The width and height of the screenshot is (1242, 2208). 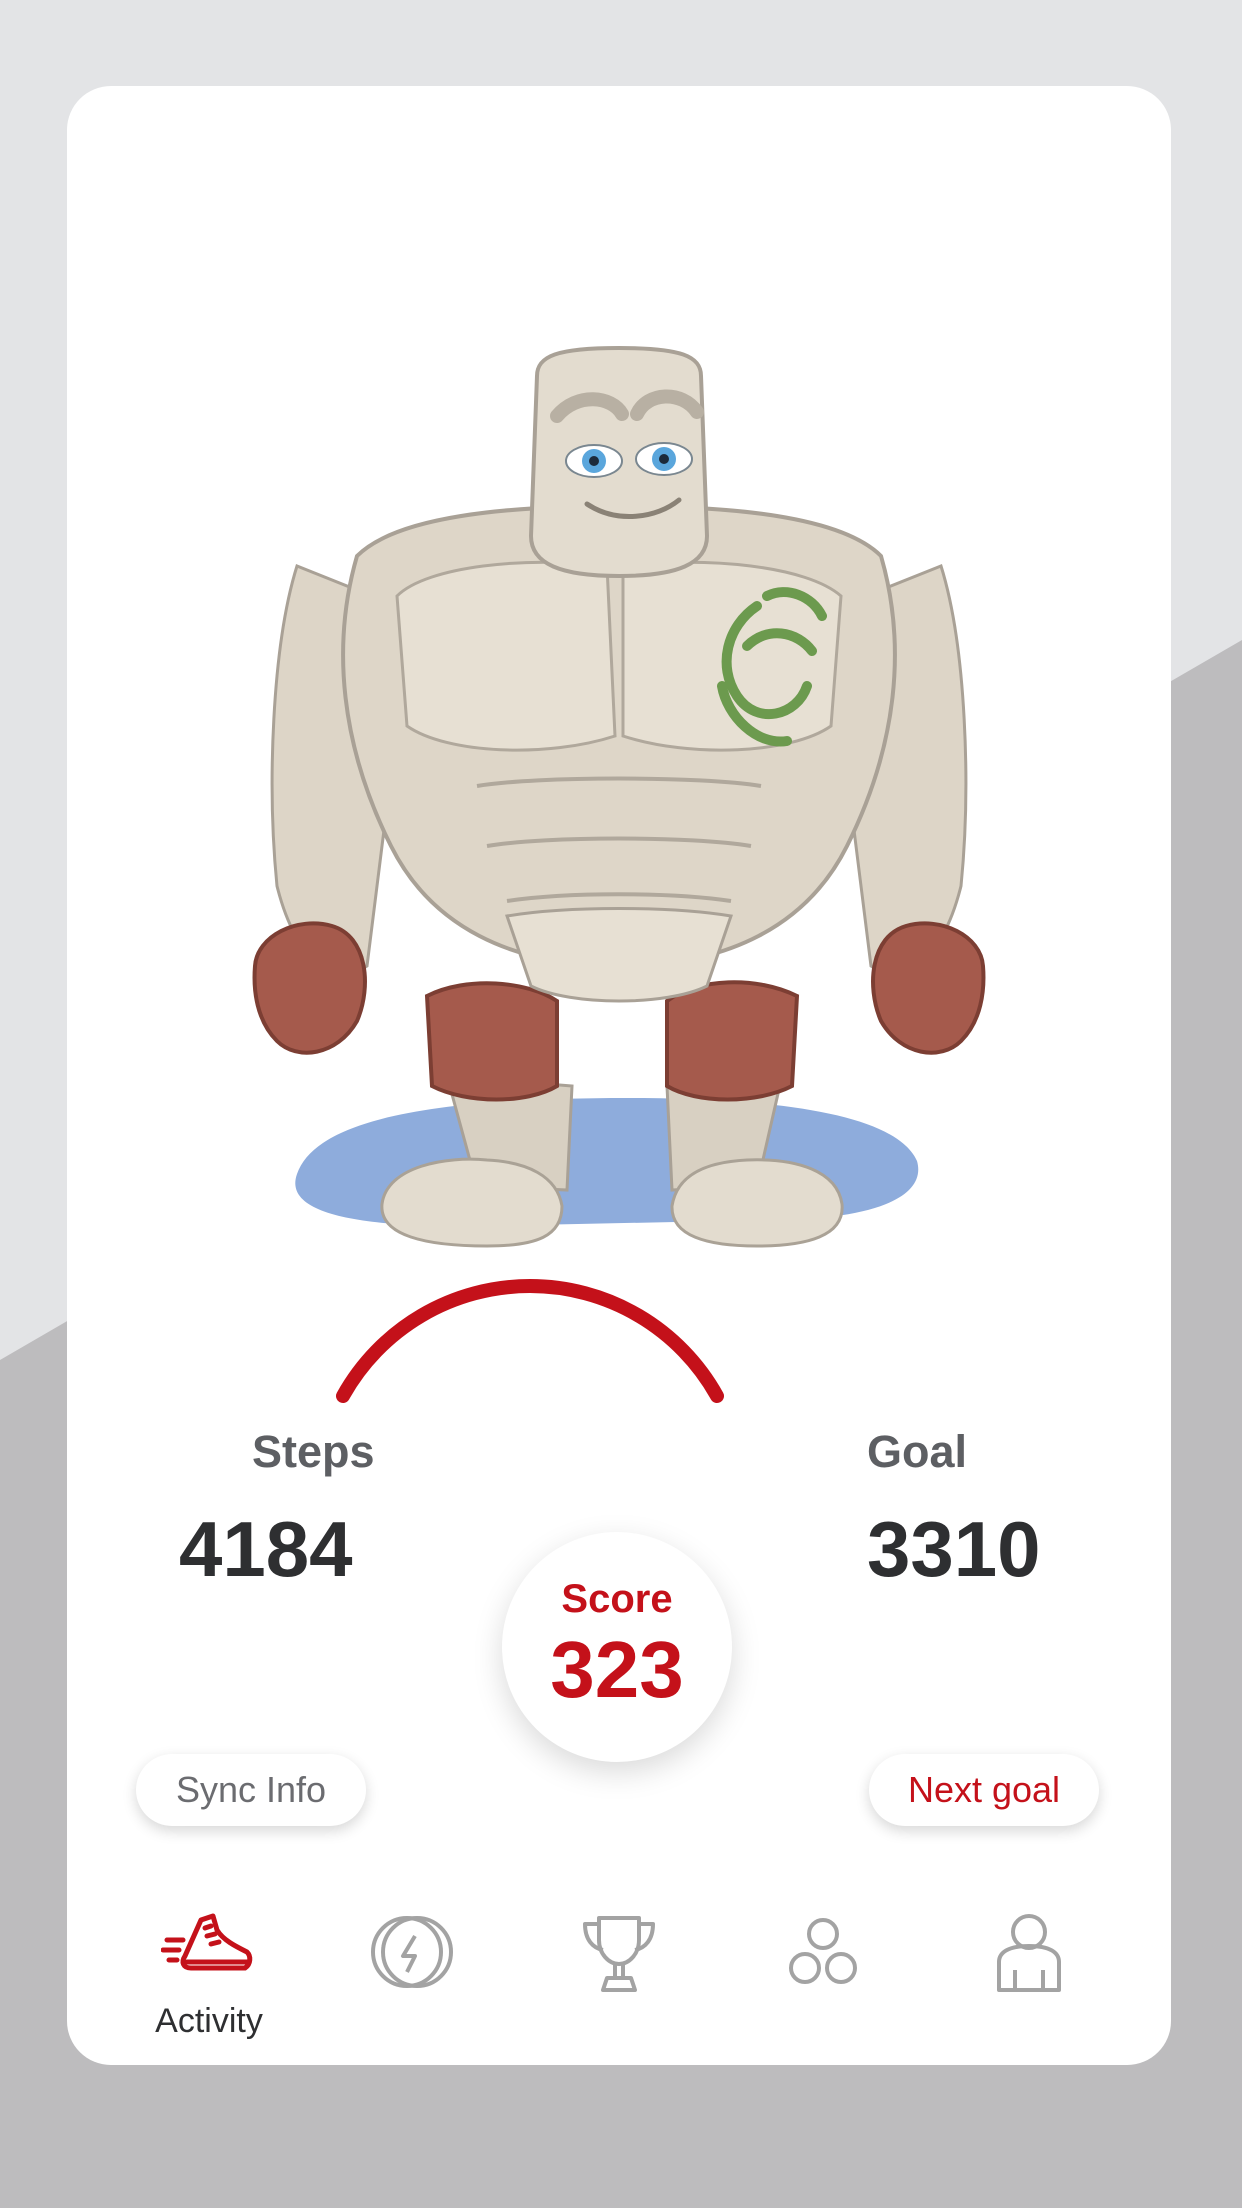 I want to click on sync-info-button: Sync Info, so click(x=251, y=1790).